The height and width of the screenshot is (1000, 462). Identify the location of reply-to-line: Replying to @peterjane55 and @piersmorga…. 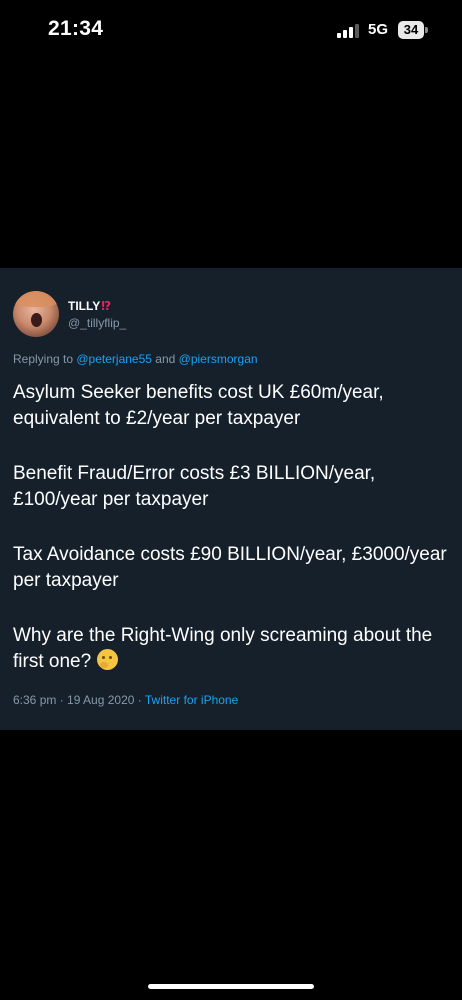
(135, 359).